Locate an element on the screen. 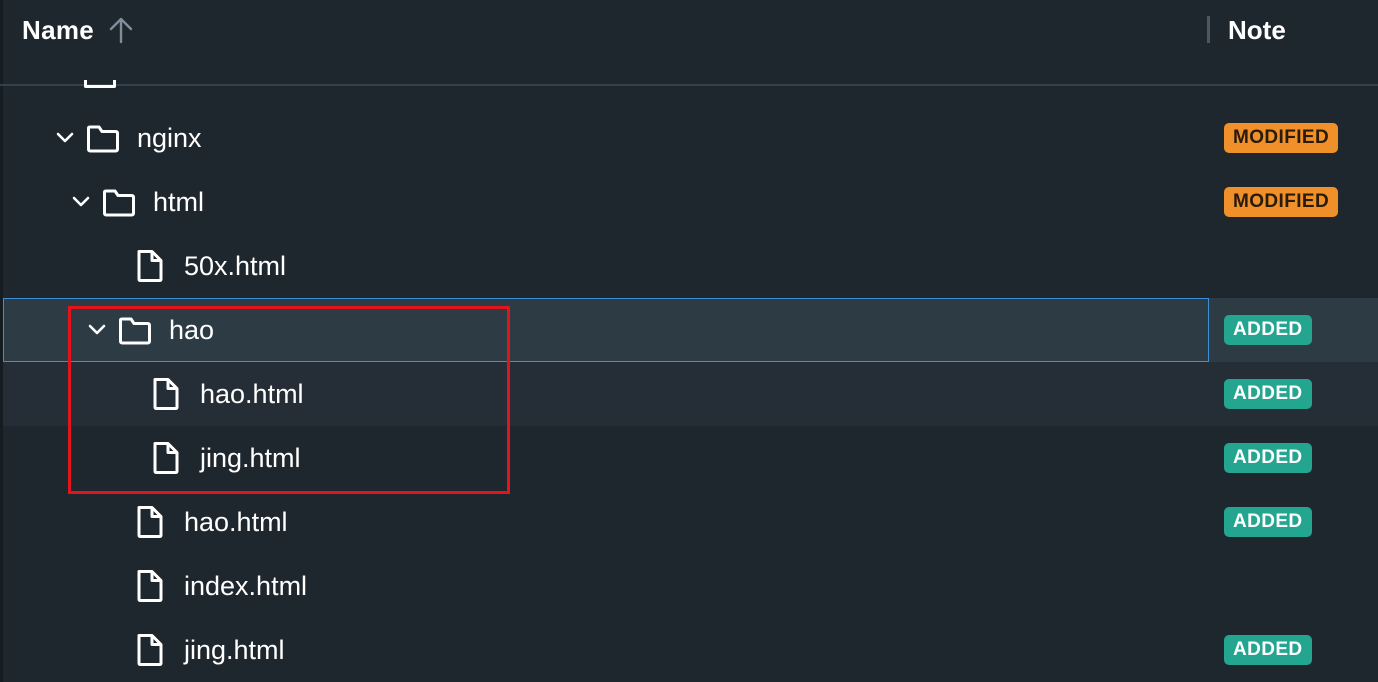  tree-item: html is located at coordinates (137, 202).